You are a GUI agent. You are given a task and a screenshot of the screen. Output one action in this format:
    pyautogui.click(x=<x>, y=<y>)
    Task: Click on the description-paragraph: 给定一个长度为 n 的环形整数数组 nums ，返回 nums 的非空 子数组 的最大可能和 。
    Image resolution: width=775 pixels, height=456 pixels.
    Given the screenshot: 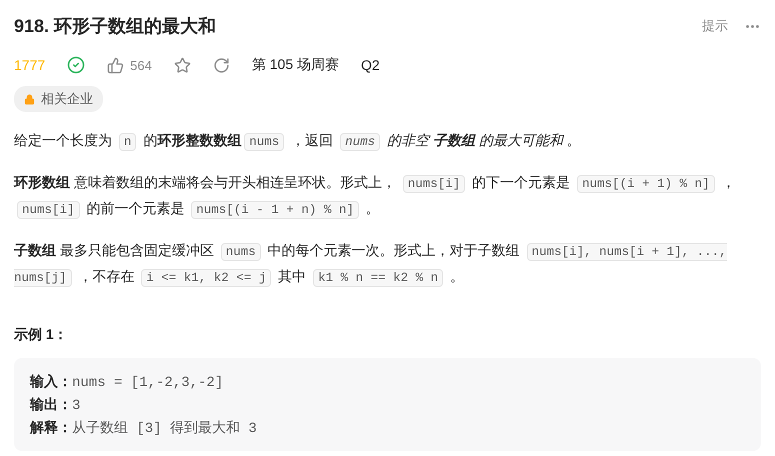 What is the action you would take?
    pyautogui.click(x=298, y=142)
    